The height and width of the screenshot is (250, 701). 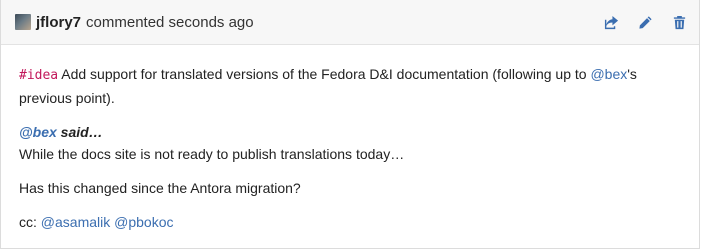 What do you see at coordinates (58, 22) in the screenshot?
I see `comment-author: jflory7` at bounding box center [58, 22].